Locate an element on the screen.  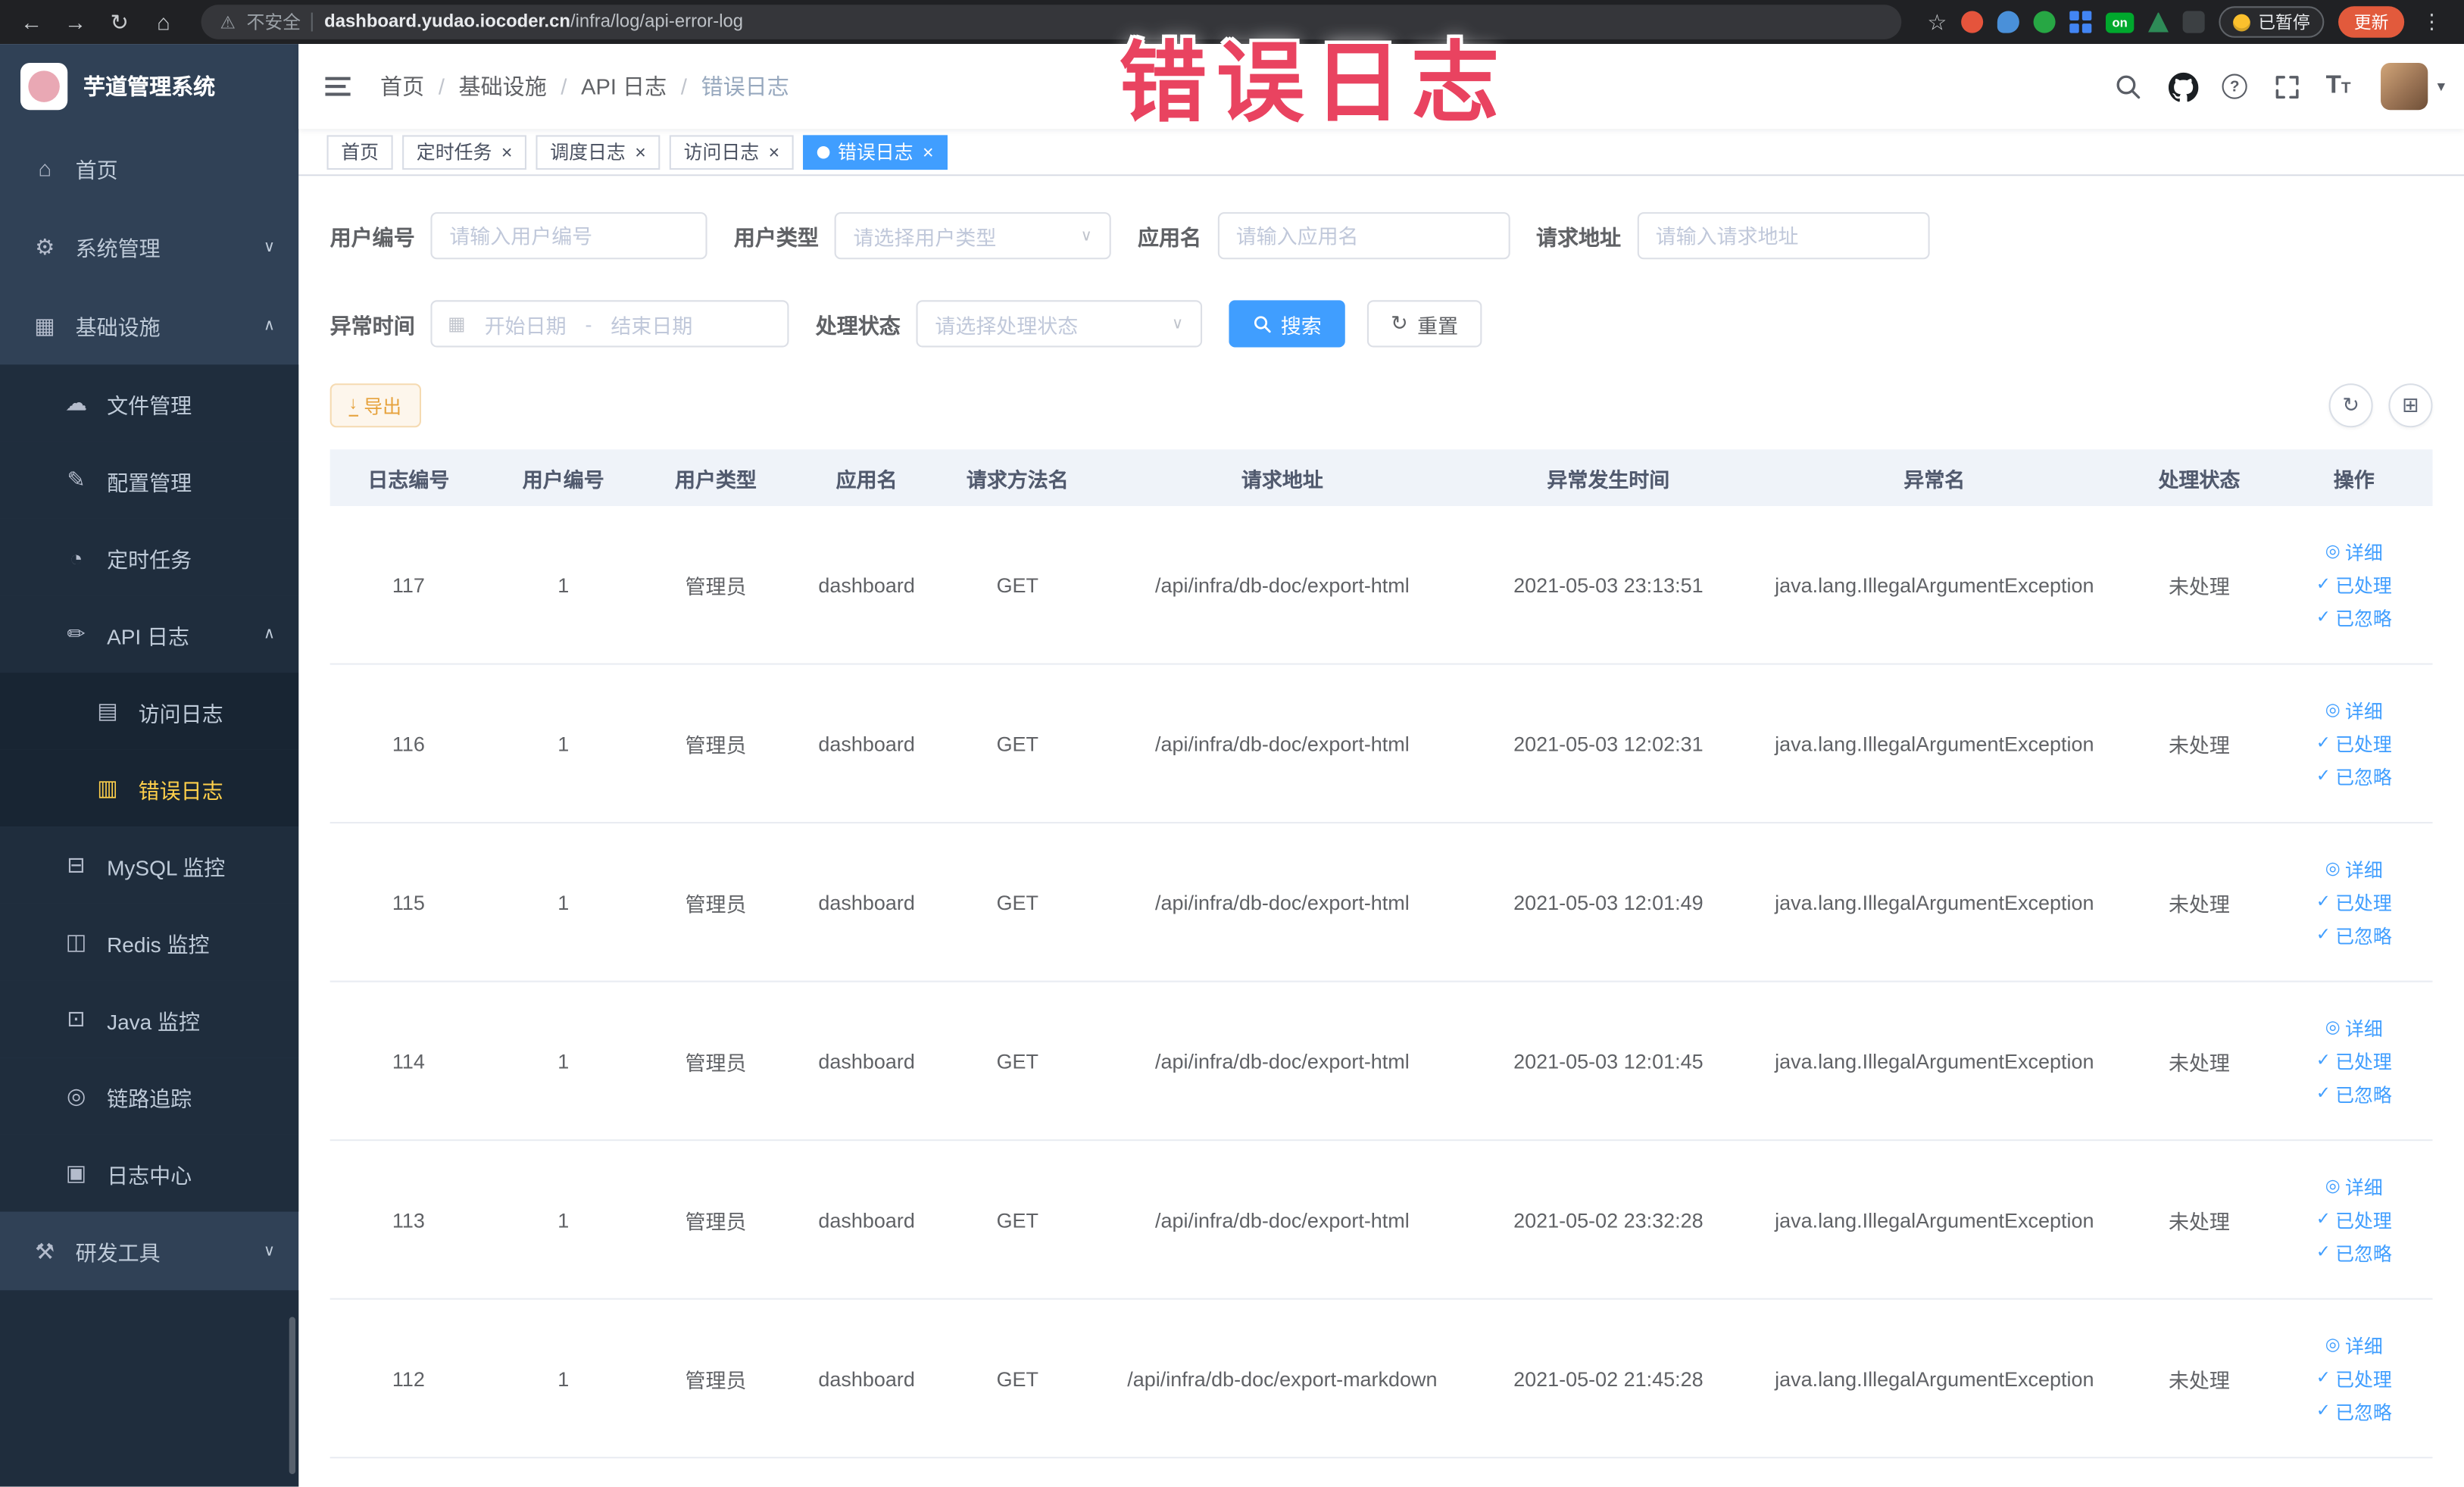
date-range-picker: ▦ 开始日期 - 结束日期 is located at coordinates (609, 324).